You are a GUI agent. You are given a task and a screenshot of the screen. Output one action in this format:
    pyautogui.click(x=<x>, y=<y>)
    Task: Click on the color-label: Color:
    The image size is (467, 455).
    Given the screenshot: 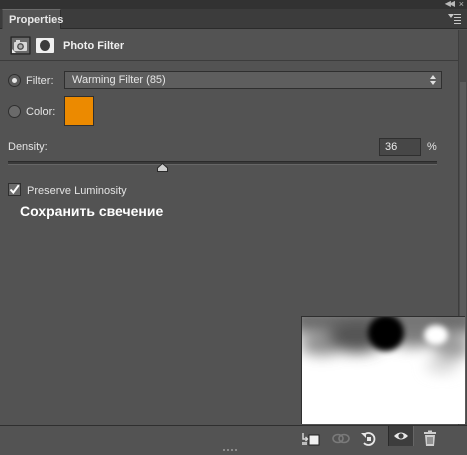 What is the action you would take?
    pyautogui.click(x=41, y=112)
    